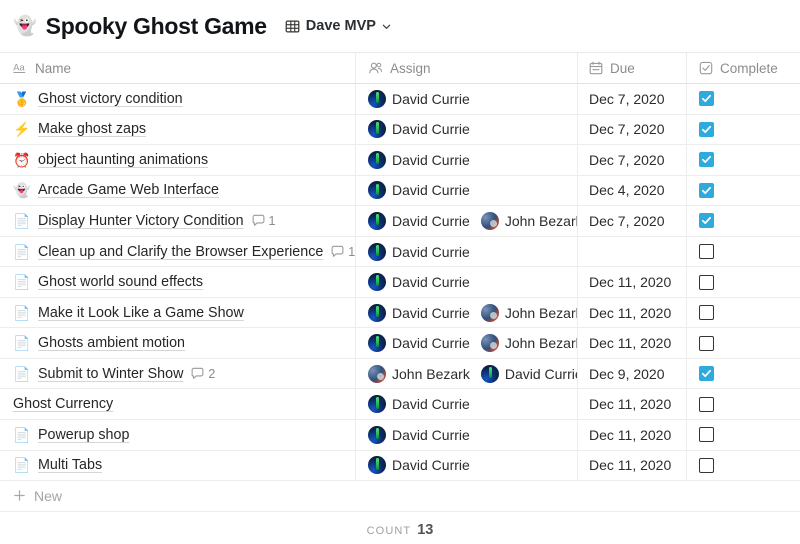  I want to click on cell-name: 📄 Make it Look Like a Game Show, so click(177, 313).